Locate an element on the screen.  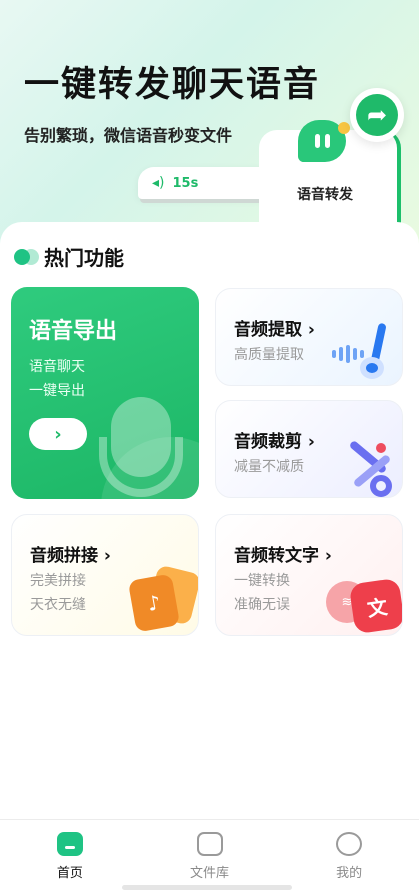
audio-cut-card: 音频裁剪 › 减量不减质 is located at coordinates (309, 449).